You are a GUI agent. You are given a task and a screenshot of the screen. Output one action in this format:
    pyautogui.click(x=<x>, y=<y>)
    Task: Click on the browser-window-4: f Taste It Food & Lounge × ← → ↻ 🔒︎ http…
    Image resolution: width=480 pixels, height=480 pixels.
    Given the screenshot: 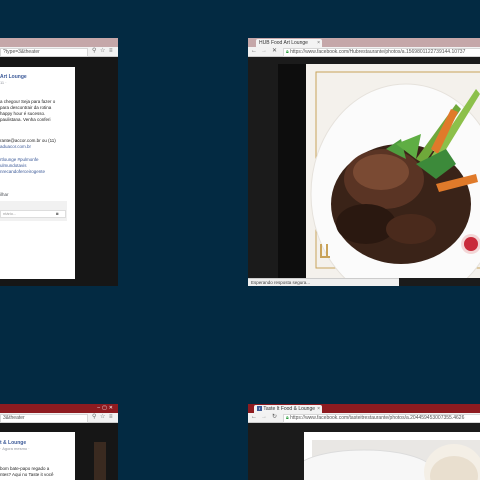 What is the action you would take?
    pyautogui.click(x=364, y=442)
    